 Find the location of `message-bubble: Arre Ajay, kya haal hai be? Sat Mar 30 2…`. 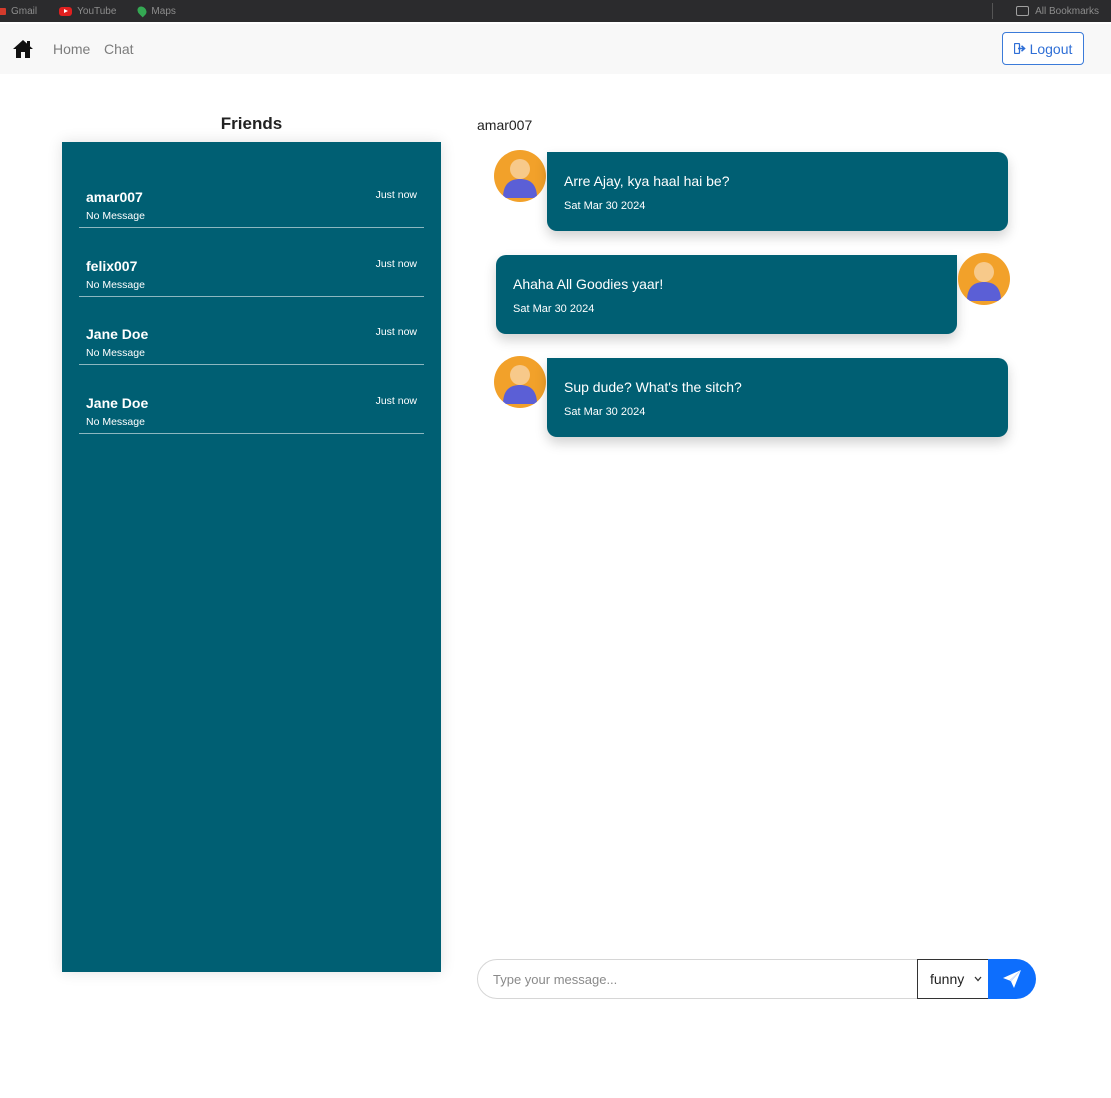

message-bubble: Arre Ajay, kya haal hai be? Sat Mar 30 2… is located at coordinates (777, 191).